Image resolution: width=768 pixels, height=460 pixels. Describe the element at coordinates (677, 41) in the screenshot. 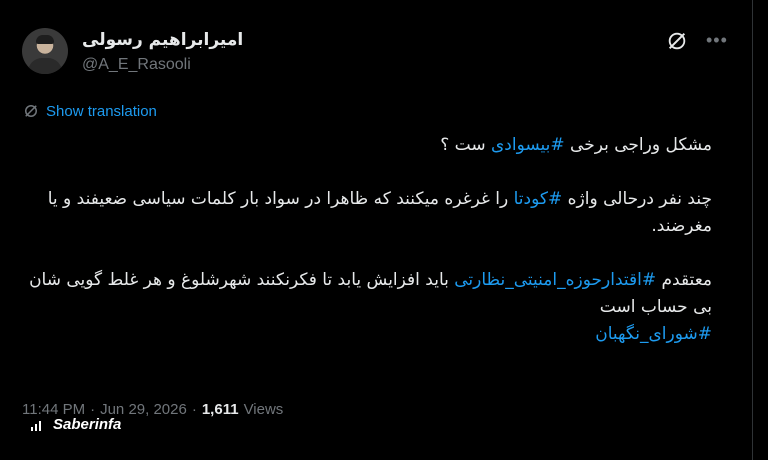

I see `grok-icon` at that location.